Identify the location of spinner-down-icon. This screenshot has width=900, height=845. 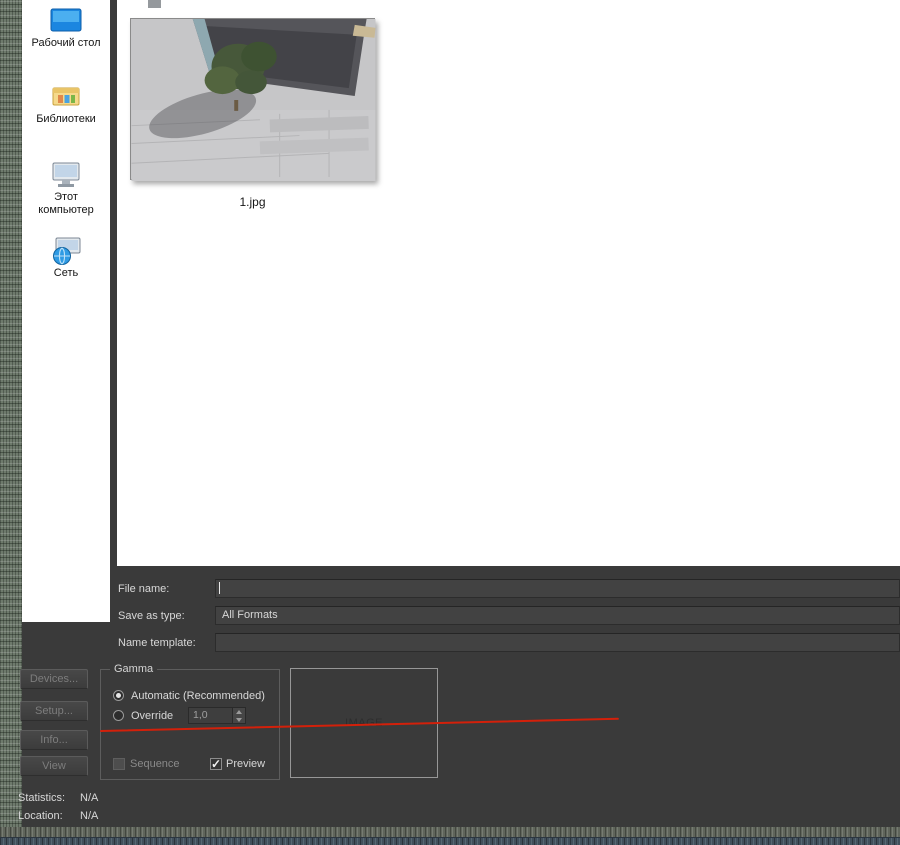
(239, 719).